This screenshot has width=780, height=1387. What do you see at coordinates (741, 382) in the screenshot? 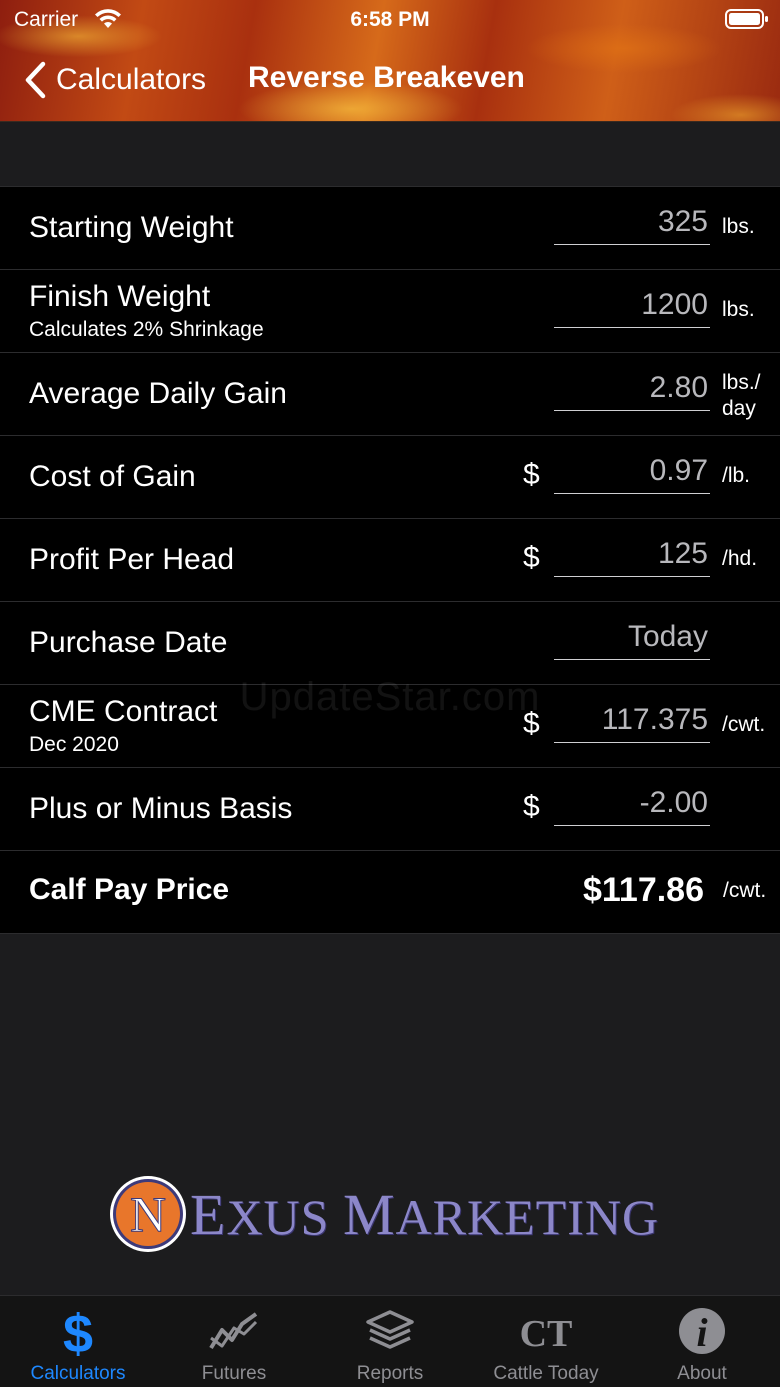
I see `average-daily-gain-unit-line1: lbs./` at bounding box center [741, 382].